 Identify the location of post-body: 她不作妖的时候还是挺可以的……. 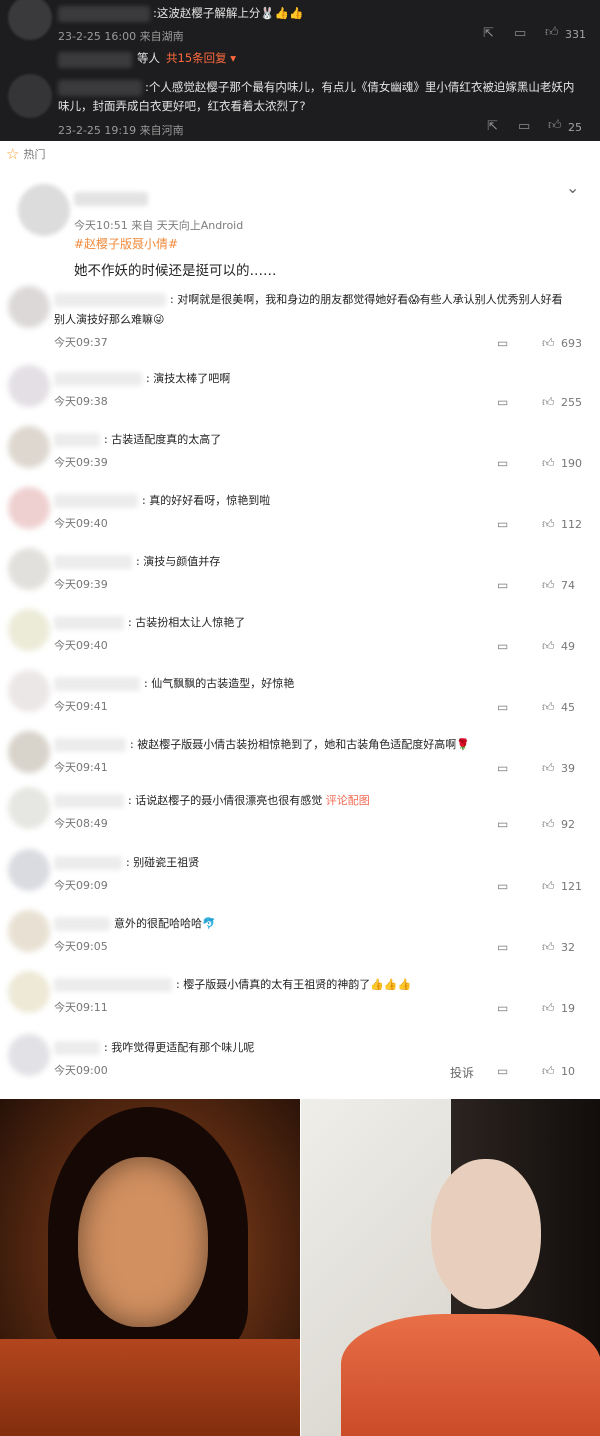
(175, 271).